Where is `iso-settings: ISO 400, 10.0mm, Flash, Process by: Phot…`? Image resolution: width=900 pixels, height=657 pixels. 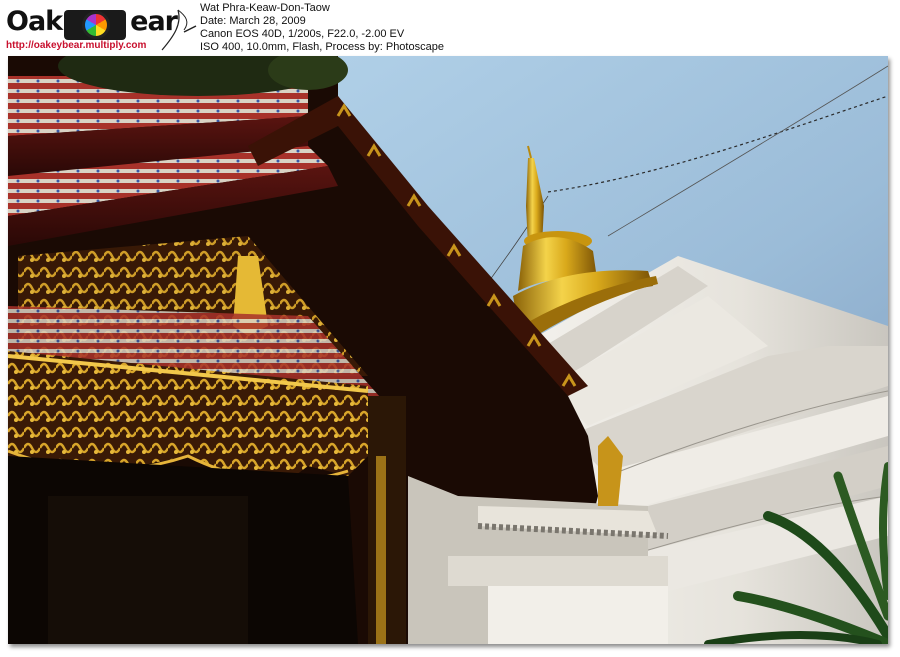
iso-settings: ISO 400, 10.0mm, Flash, Process by: Phot… is located at coordinates (322, 47).